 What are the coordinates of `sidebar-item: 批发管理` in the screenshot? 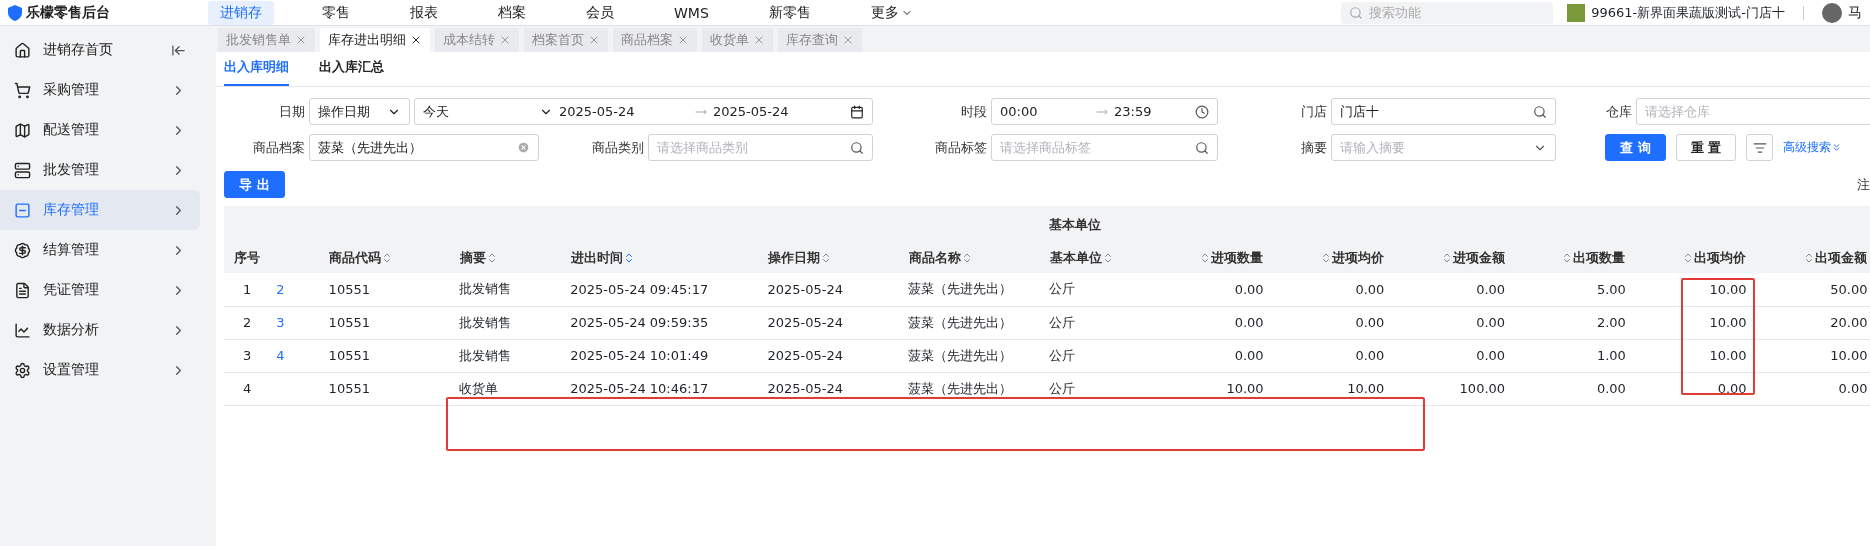 It's located at (100, 170).